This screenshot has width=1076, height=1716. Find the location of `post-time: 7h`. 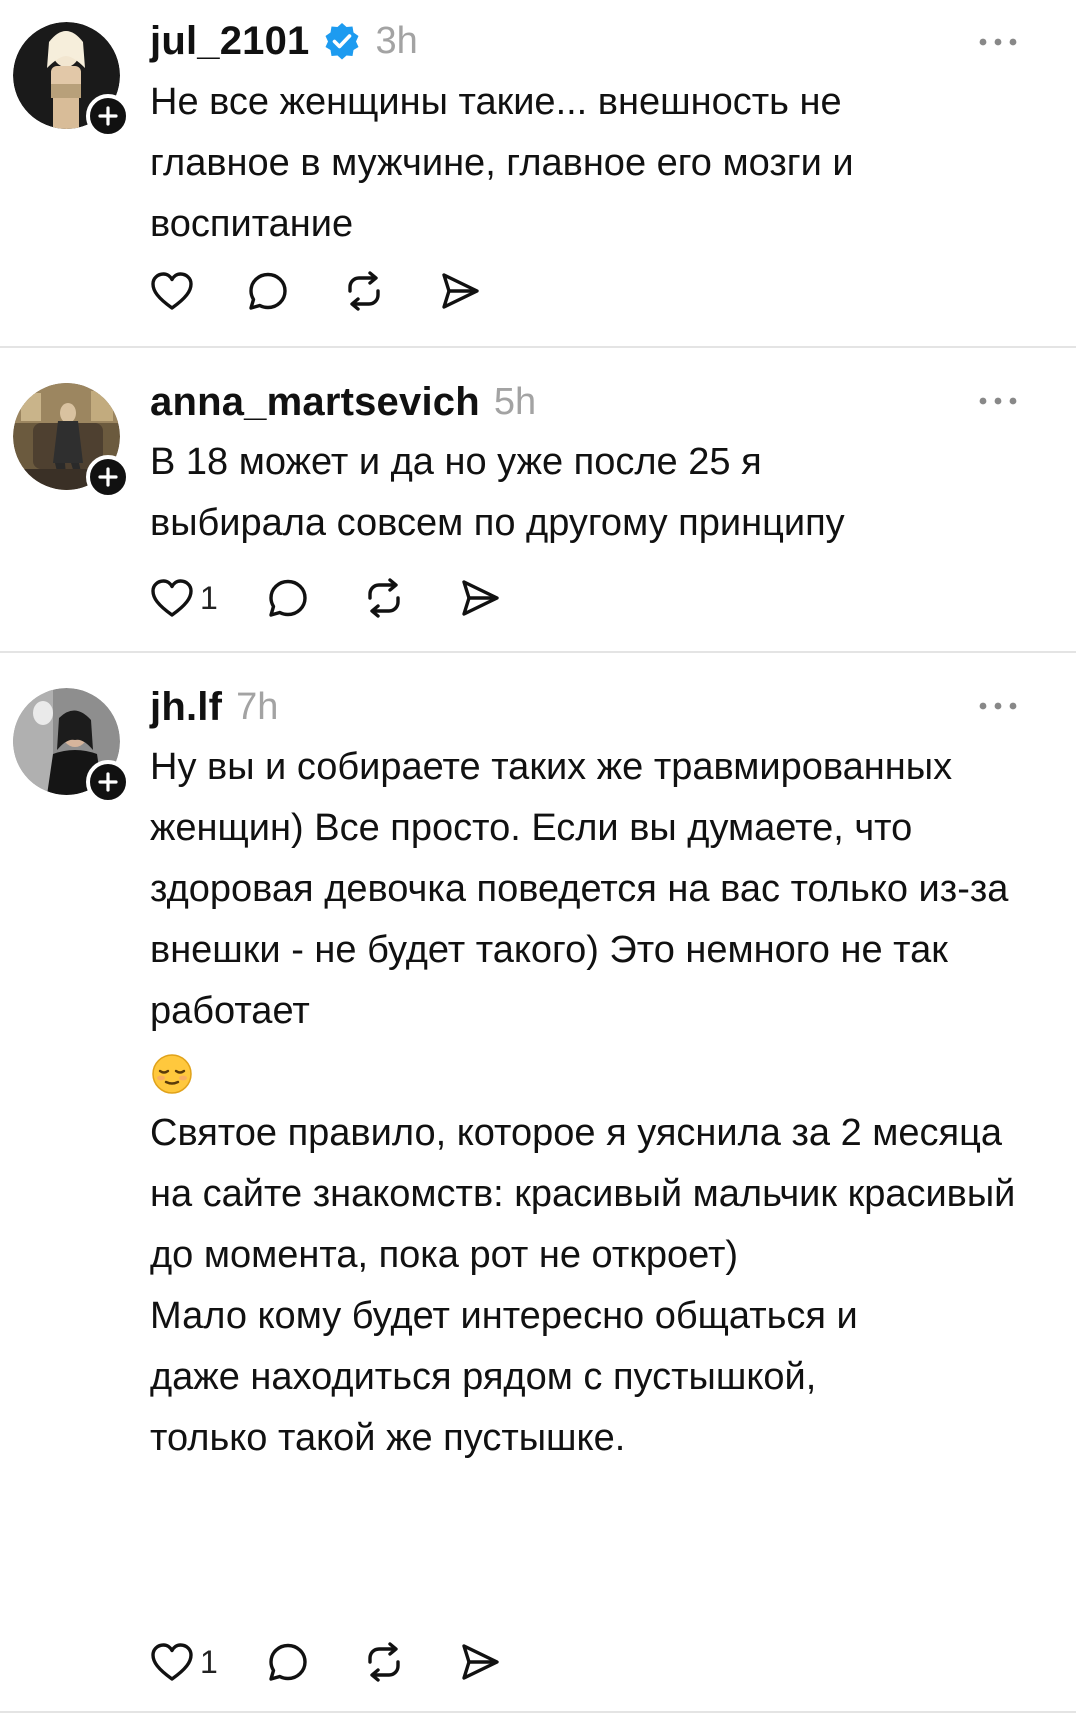

post-time: 7h is located at coordinates (257, 706).